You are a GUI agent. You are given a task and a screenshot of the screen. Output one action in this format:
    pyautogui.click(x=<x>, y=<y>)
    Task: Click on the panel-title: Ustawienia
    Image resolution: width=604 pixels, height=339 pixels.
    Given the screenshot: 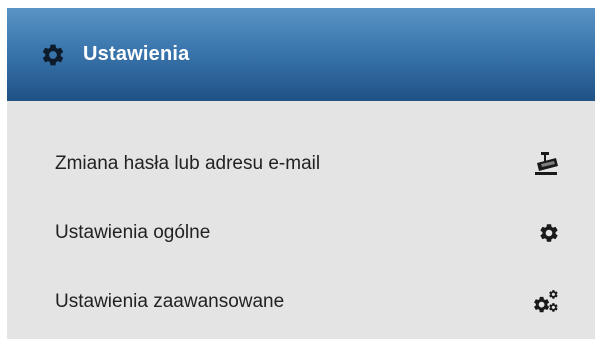 What is the action you would take?
    pyautogui.click(x=136, y=54)
    